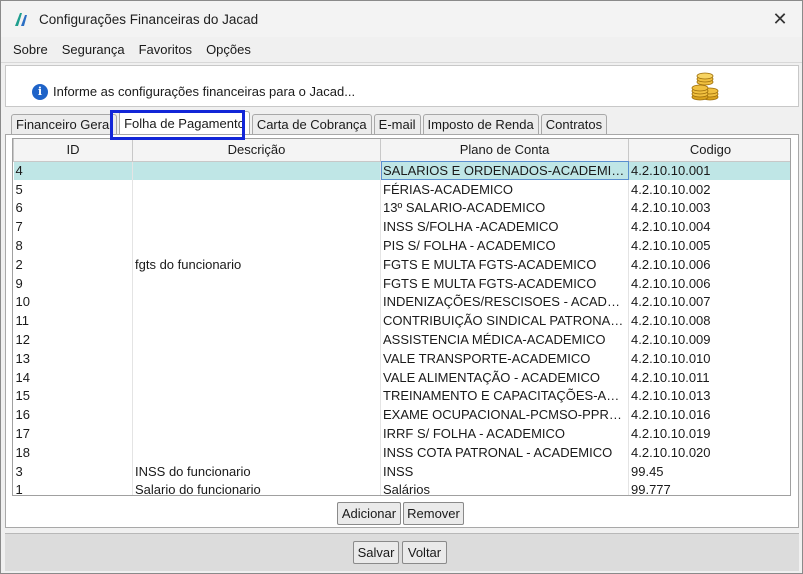 This screenshot has width=803, height=574. What do you see at coordinates (73, 208) in the screenshot?
I see `cell-id: 6` at bounding box center [73, 208].